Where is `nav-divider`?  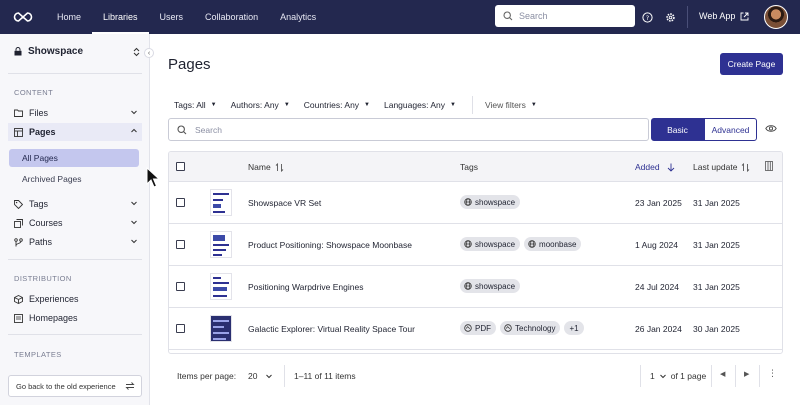 nav-divider is located at coordinates (687, 17).